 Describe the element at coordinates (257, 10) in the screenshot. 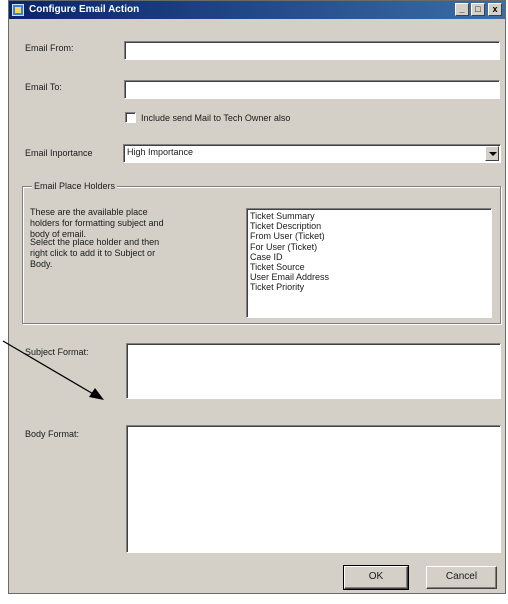

I see `title-bar: Configure Email Action _ □ x` at that location.